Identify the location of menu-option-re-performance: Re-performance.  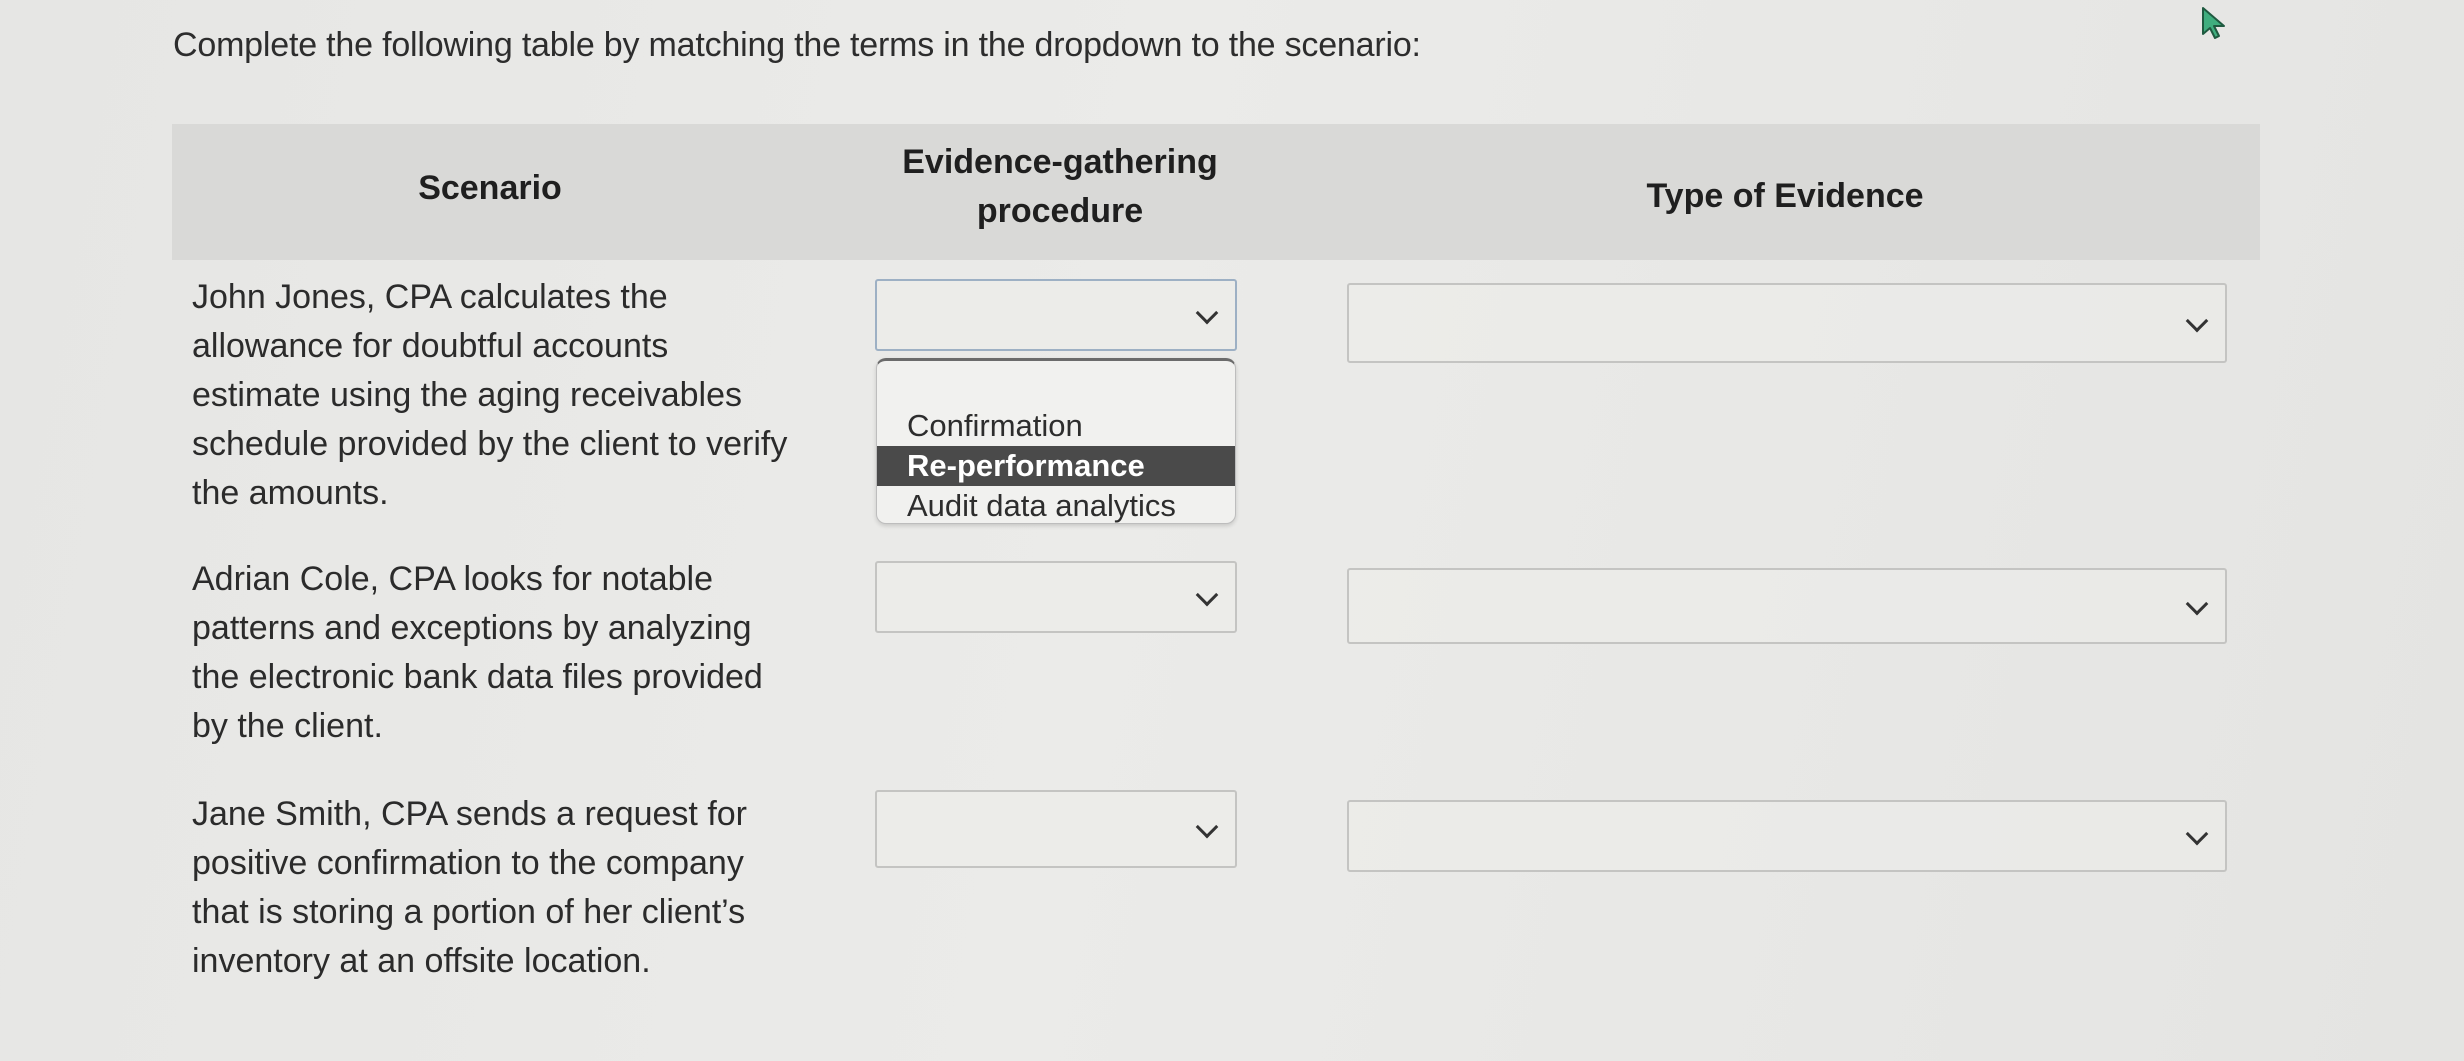
(1056, 466).